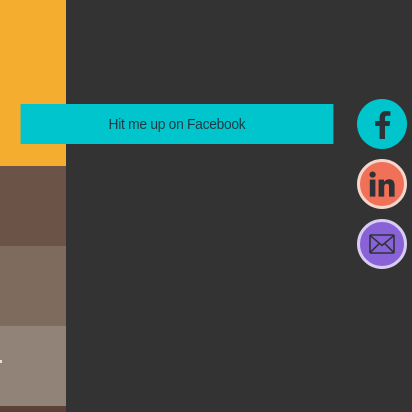  I want to click on strip-marker, so click(1, 361).